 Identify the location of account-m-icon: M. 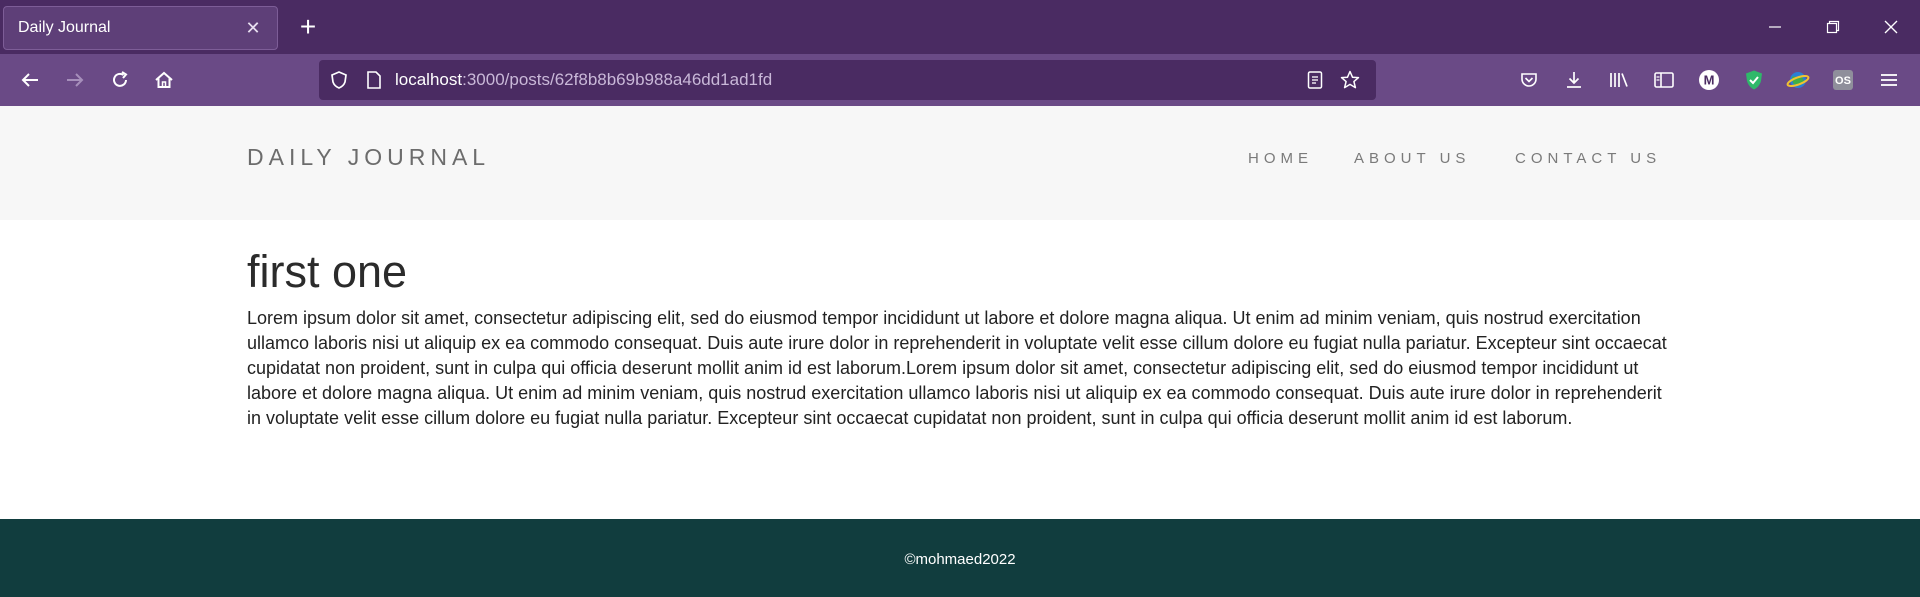
(1709, 80).